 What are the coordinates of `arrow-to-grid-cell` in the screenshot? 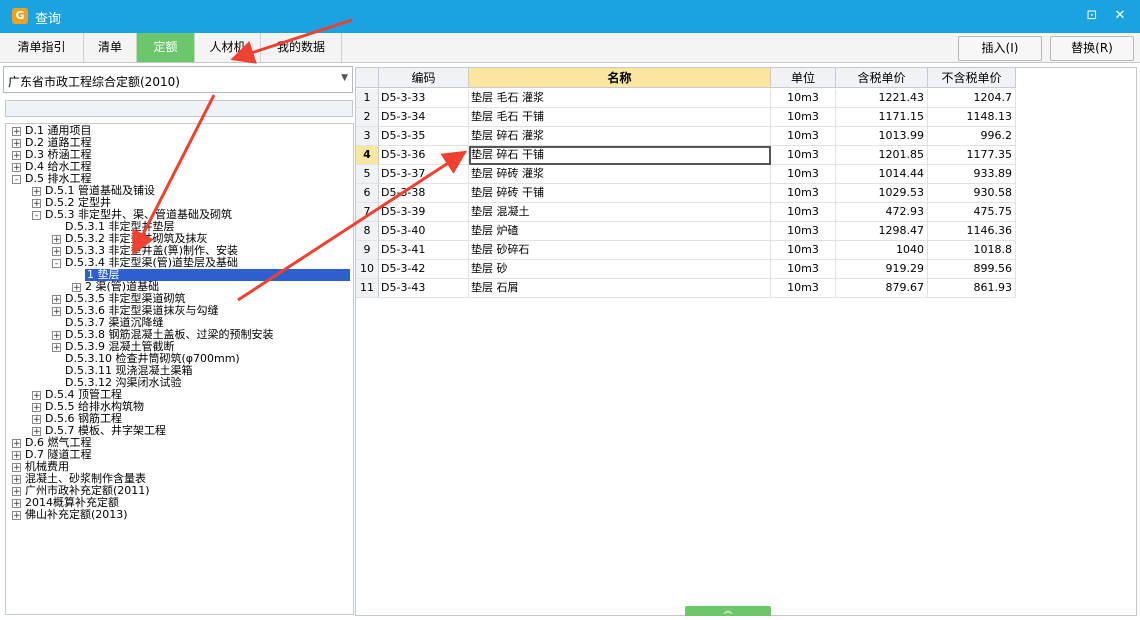 It's located at (352, 226).